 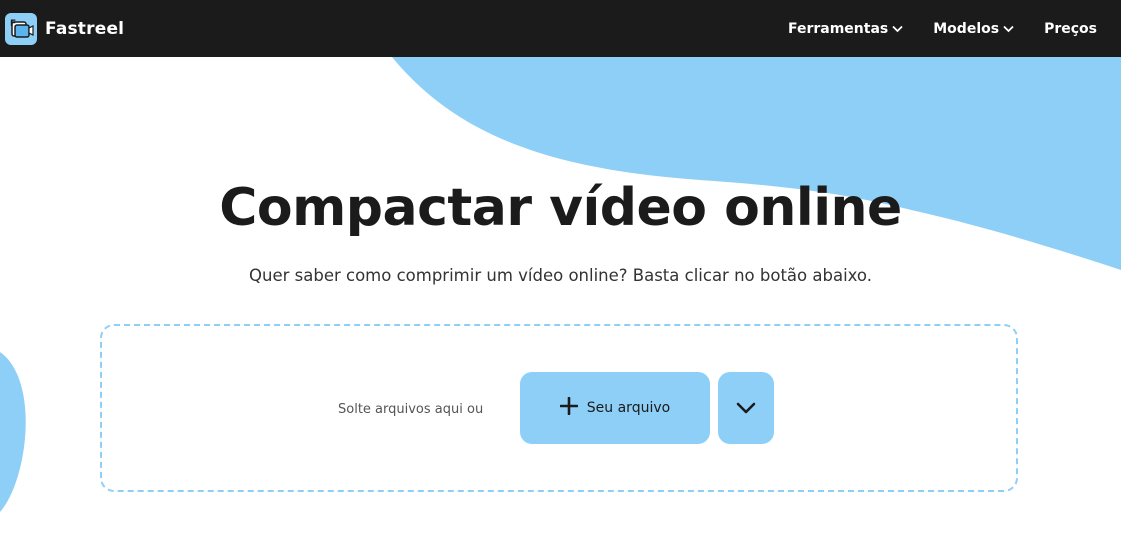 I want to click on top-navigation-bar: F Fastreel Ferramentas Modelos Preços, so click(x=560, y=28).